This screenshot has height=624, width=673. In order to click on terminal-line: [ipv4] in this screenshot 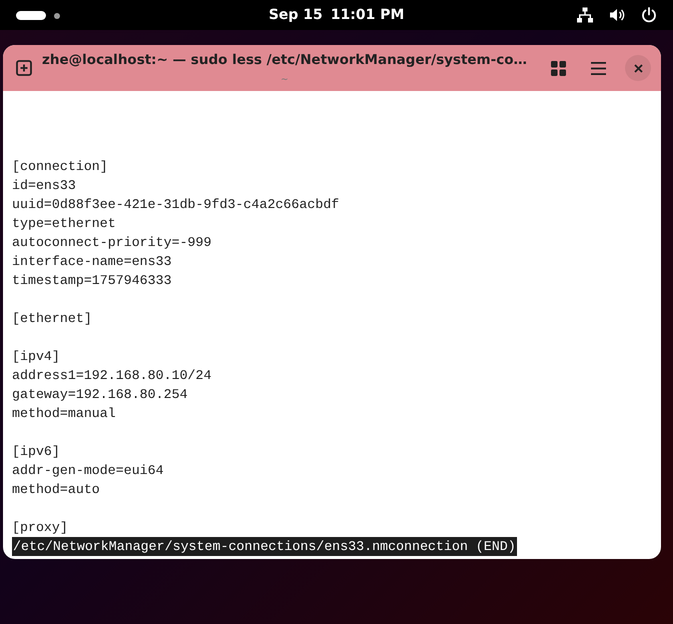, I will do `click(36, 357)`.